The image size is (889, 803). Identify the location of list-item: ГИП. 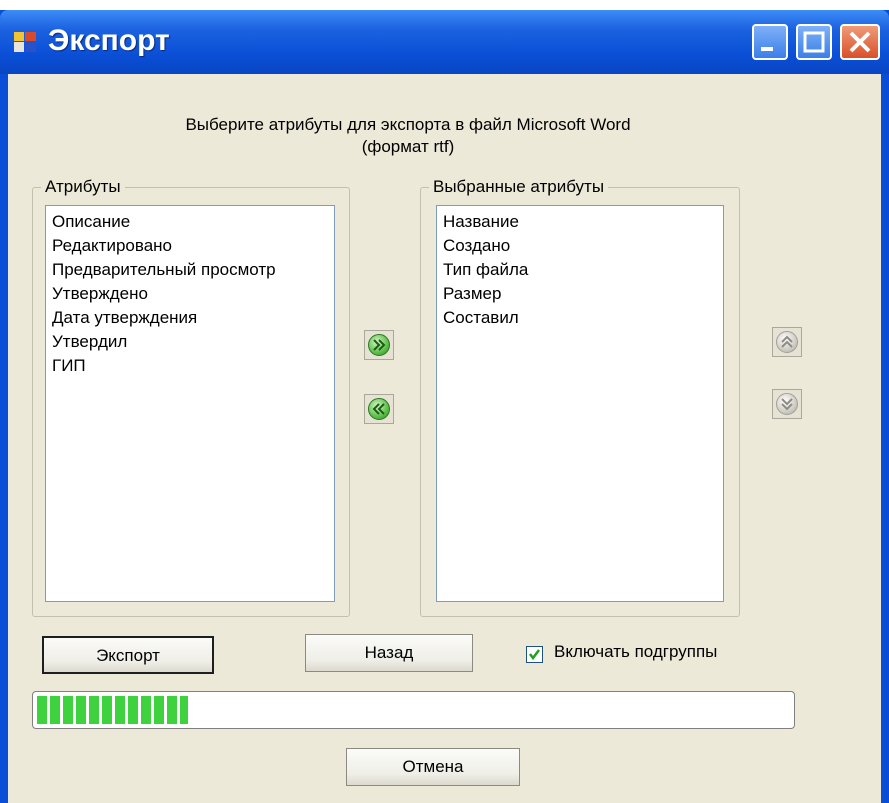
(190, 366).